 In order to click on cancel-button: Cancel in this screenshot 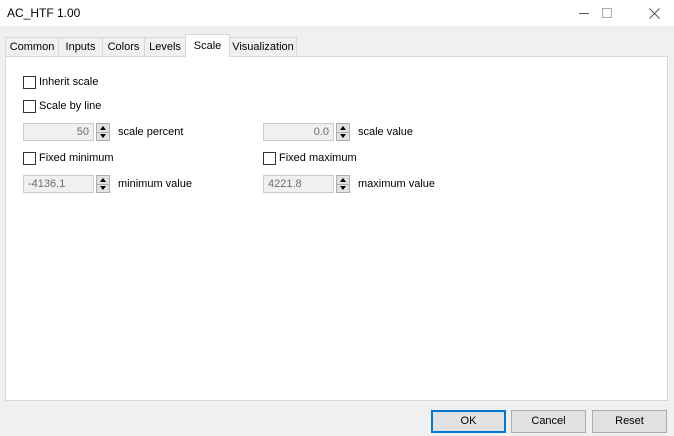, I will do `click(548, 421)`.